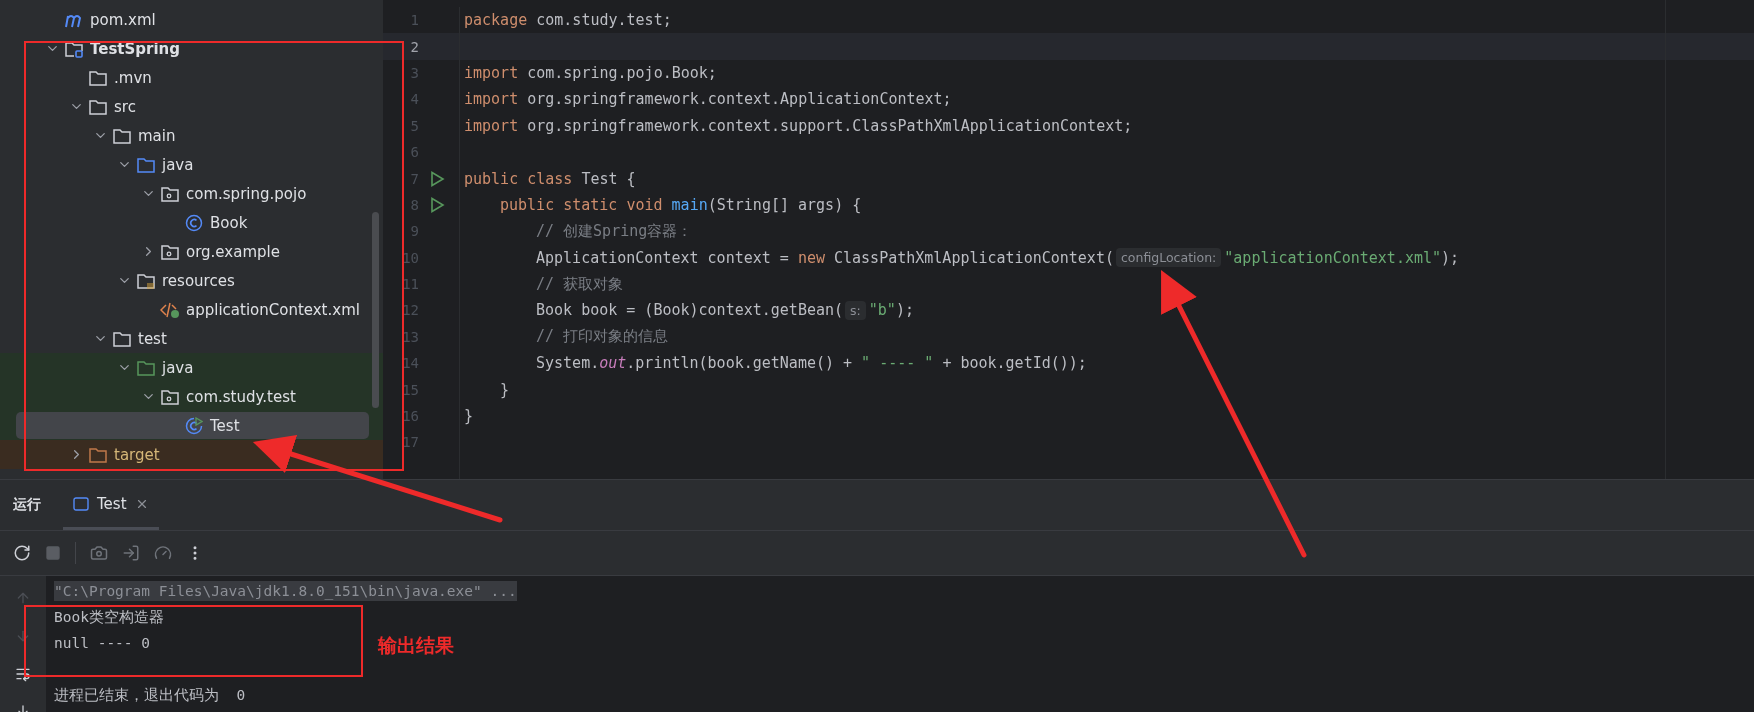 The image size is (1754, 712). I want to click on test-folder-icon, so click(146, 367).